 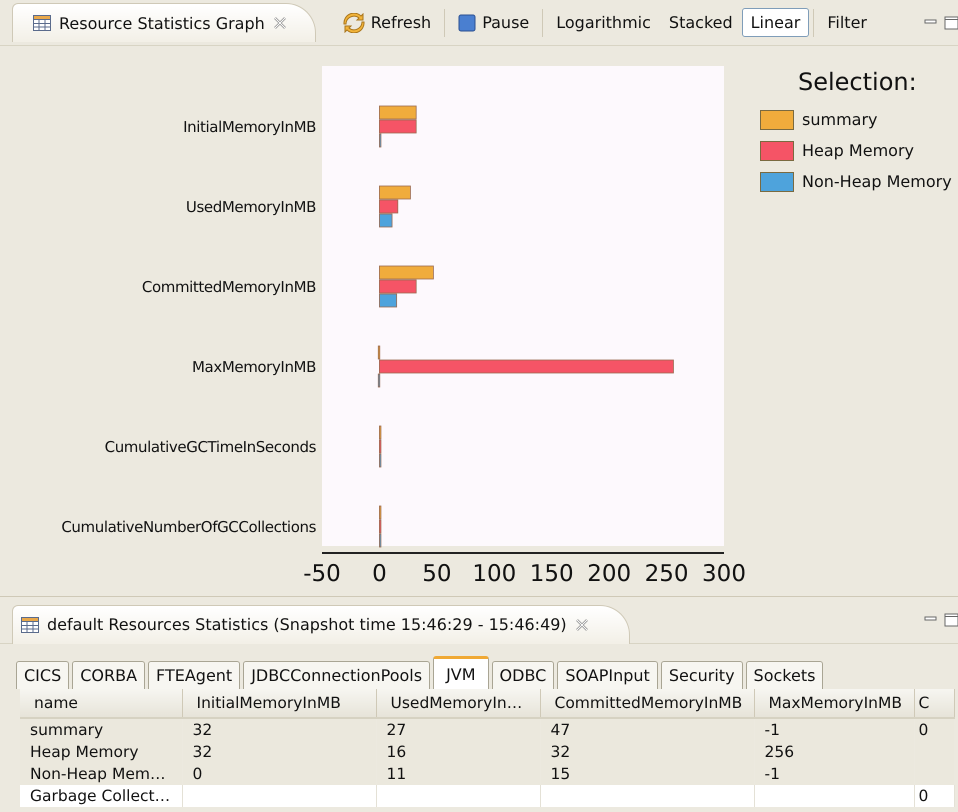 What do you see at coordinates (607, 675) in the screenshot?
I see `tab: SOAPInput` at bounding box center [607, 675].